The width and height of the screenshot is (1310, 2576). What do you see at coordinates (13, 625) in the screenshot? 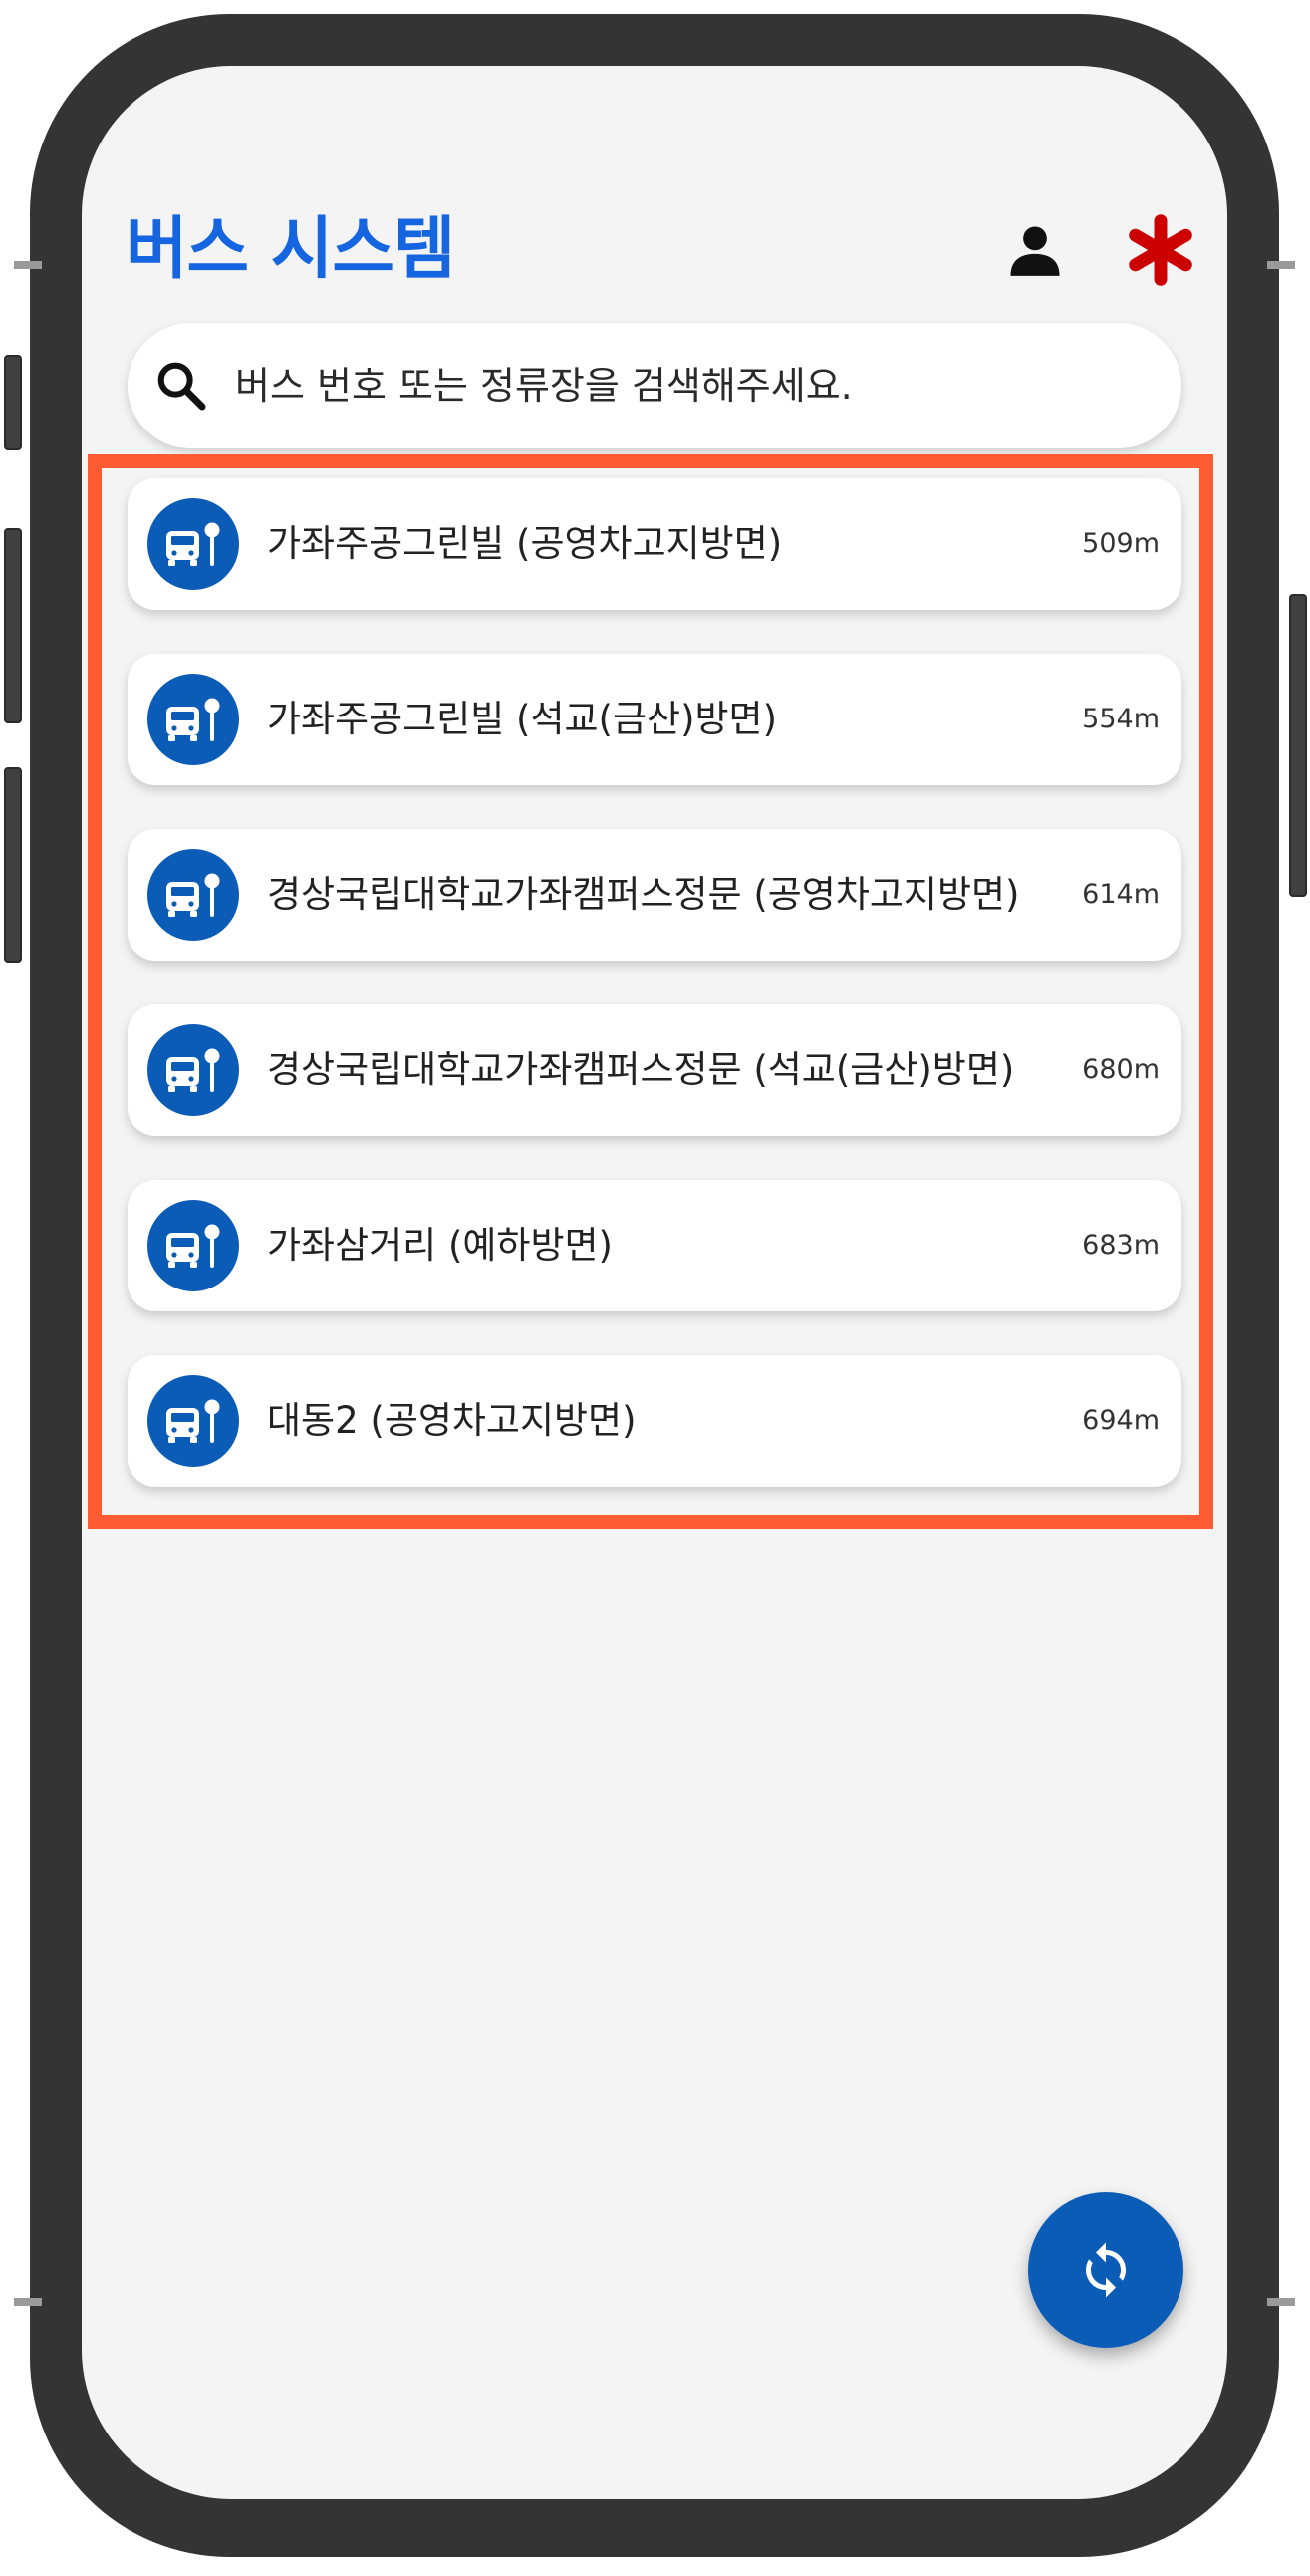
I see `phone-side-button-volume-up` at bounding box center [13, 625].